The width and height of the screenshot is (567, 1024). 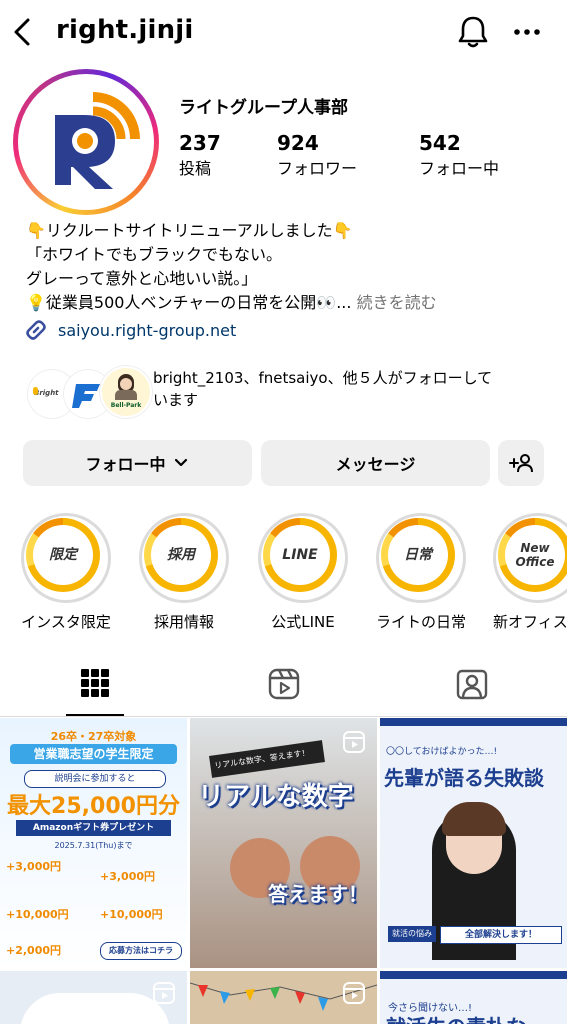 I want to click on highlight-recruit: 採用 採用情報, so click(x=184, y=572).